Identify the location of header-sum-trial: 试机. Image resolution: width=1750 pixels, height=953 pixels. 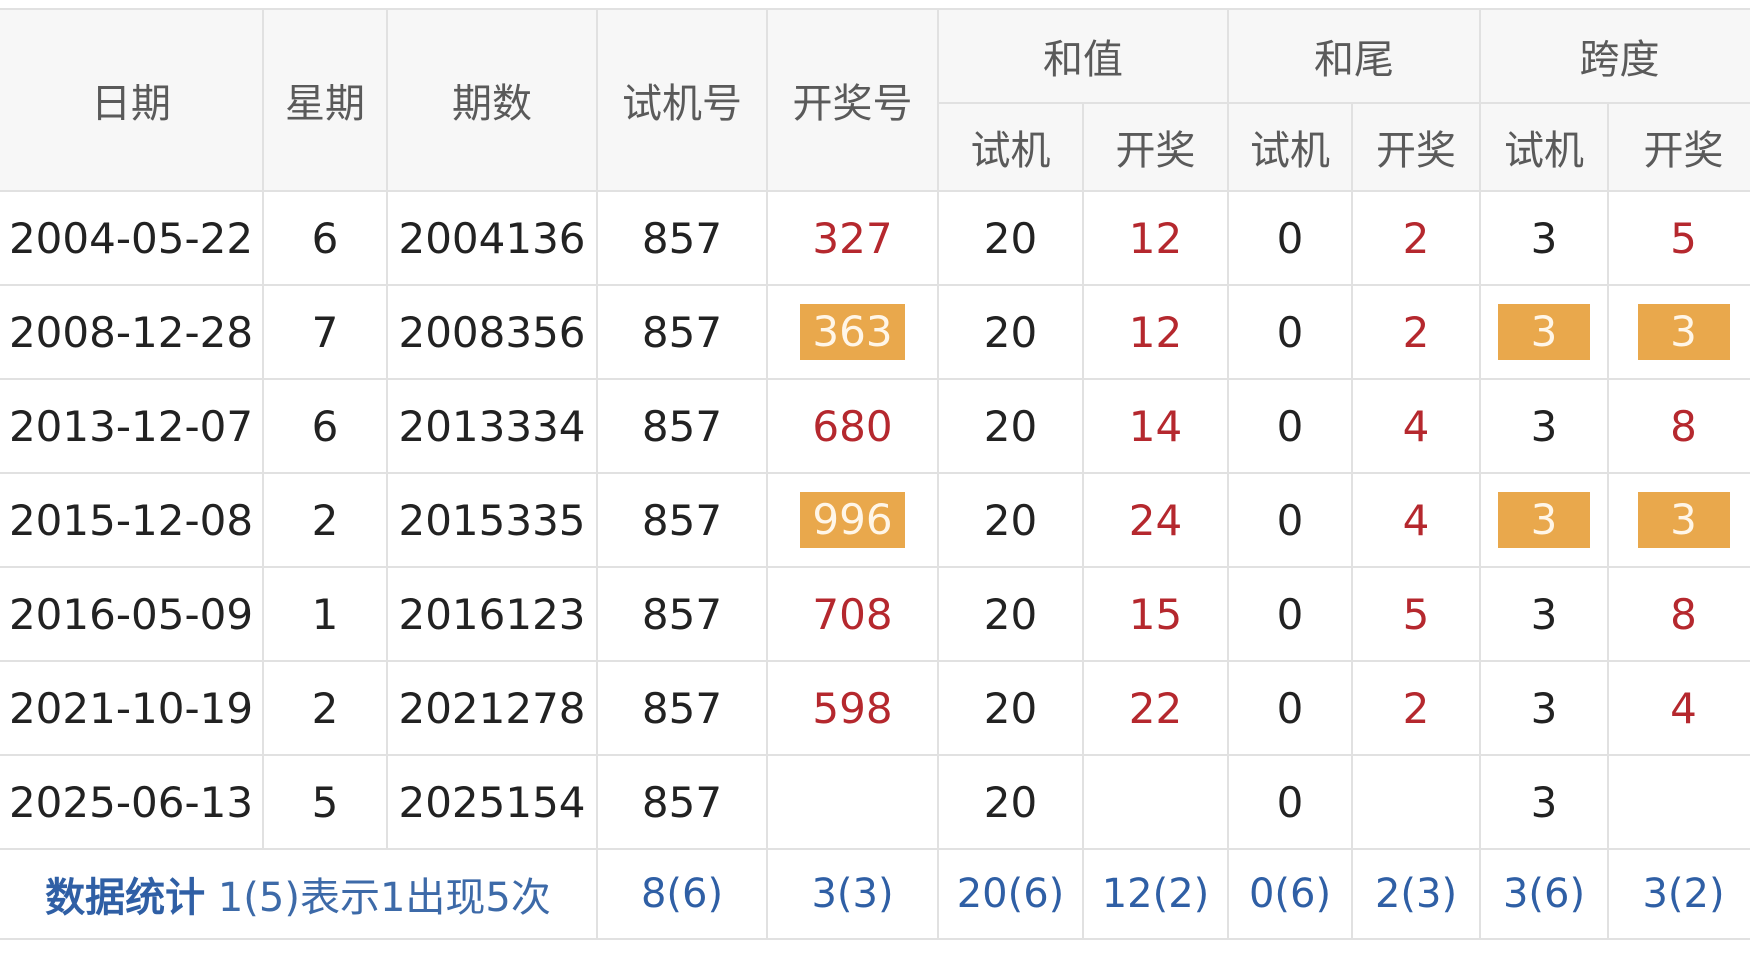
(1010, 147).